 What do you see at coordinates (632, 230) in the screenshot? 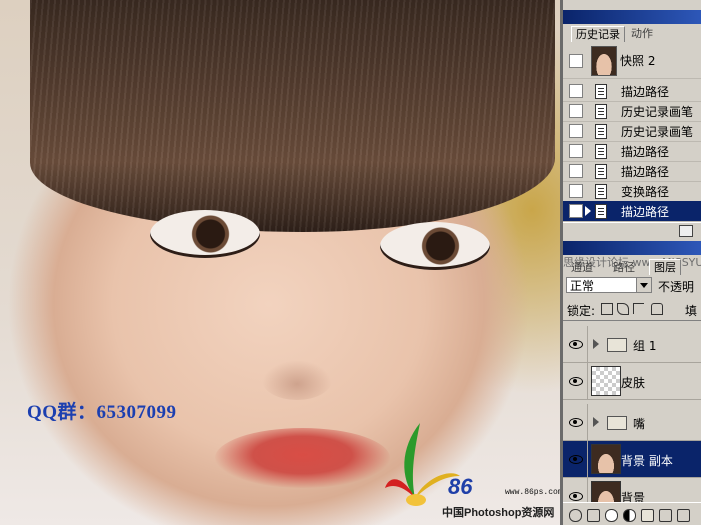
I see `history-footer` at bounding box center [632, 230].